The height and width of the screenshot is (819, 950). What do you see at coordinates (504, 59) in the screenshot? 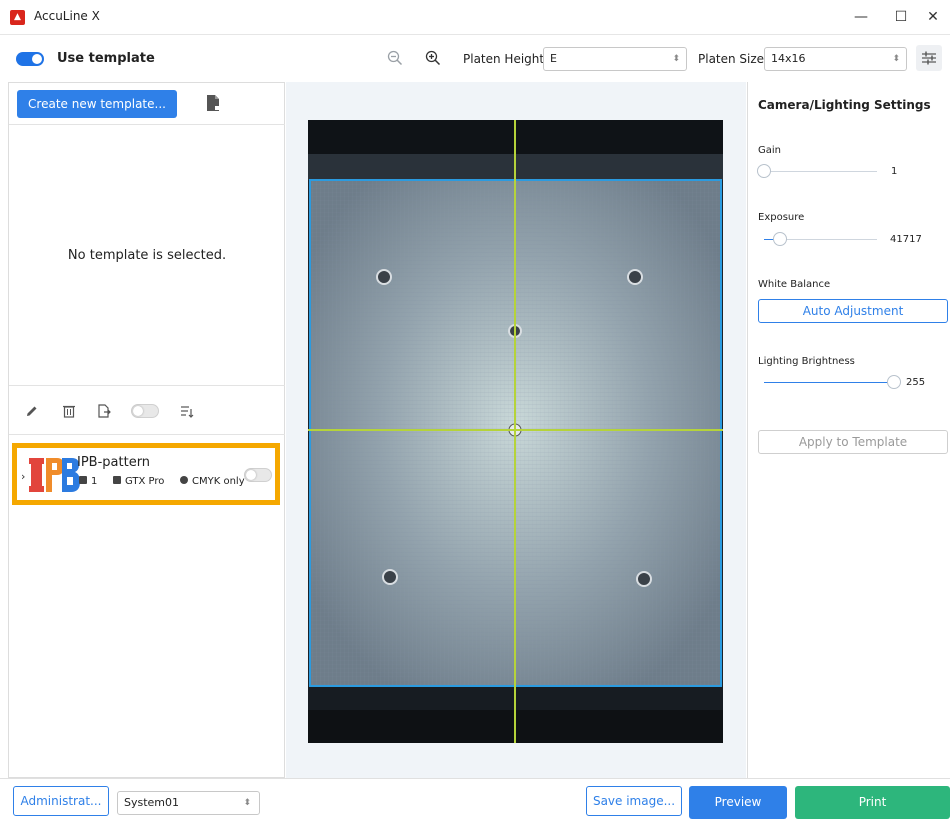
I see `platen-height-label: Platen Height` at bounding box center [504, 59].